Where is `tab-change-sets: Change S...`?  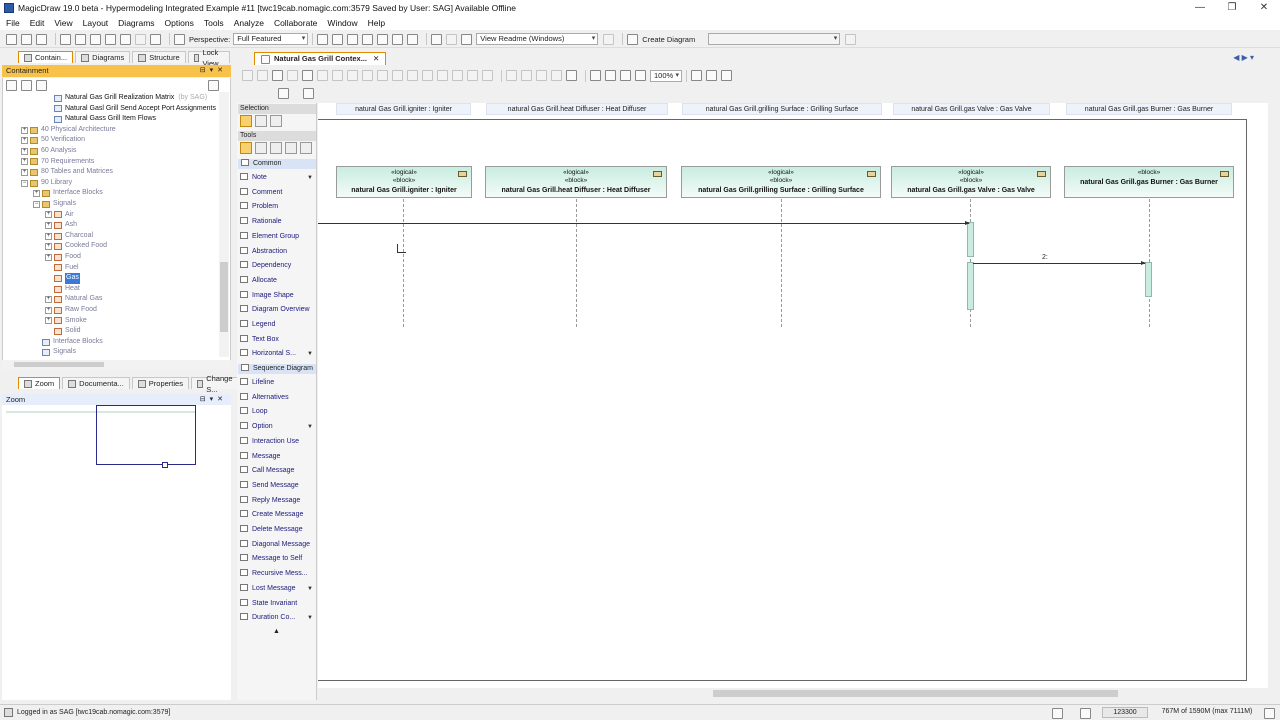 tab-change-sets: Change S... is located at coordinates (215, 384).